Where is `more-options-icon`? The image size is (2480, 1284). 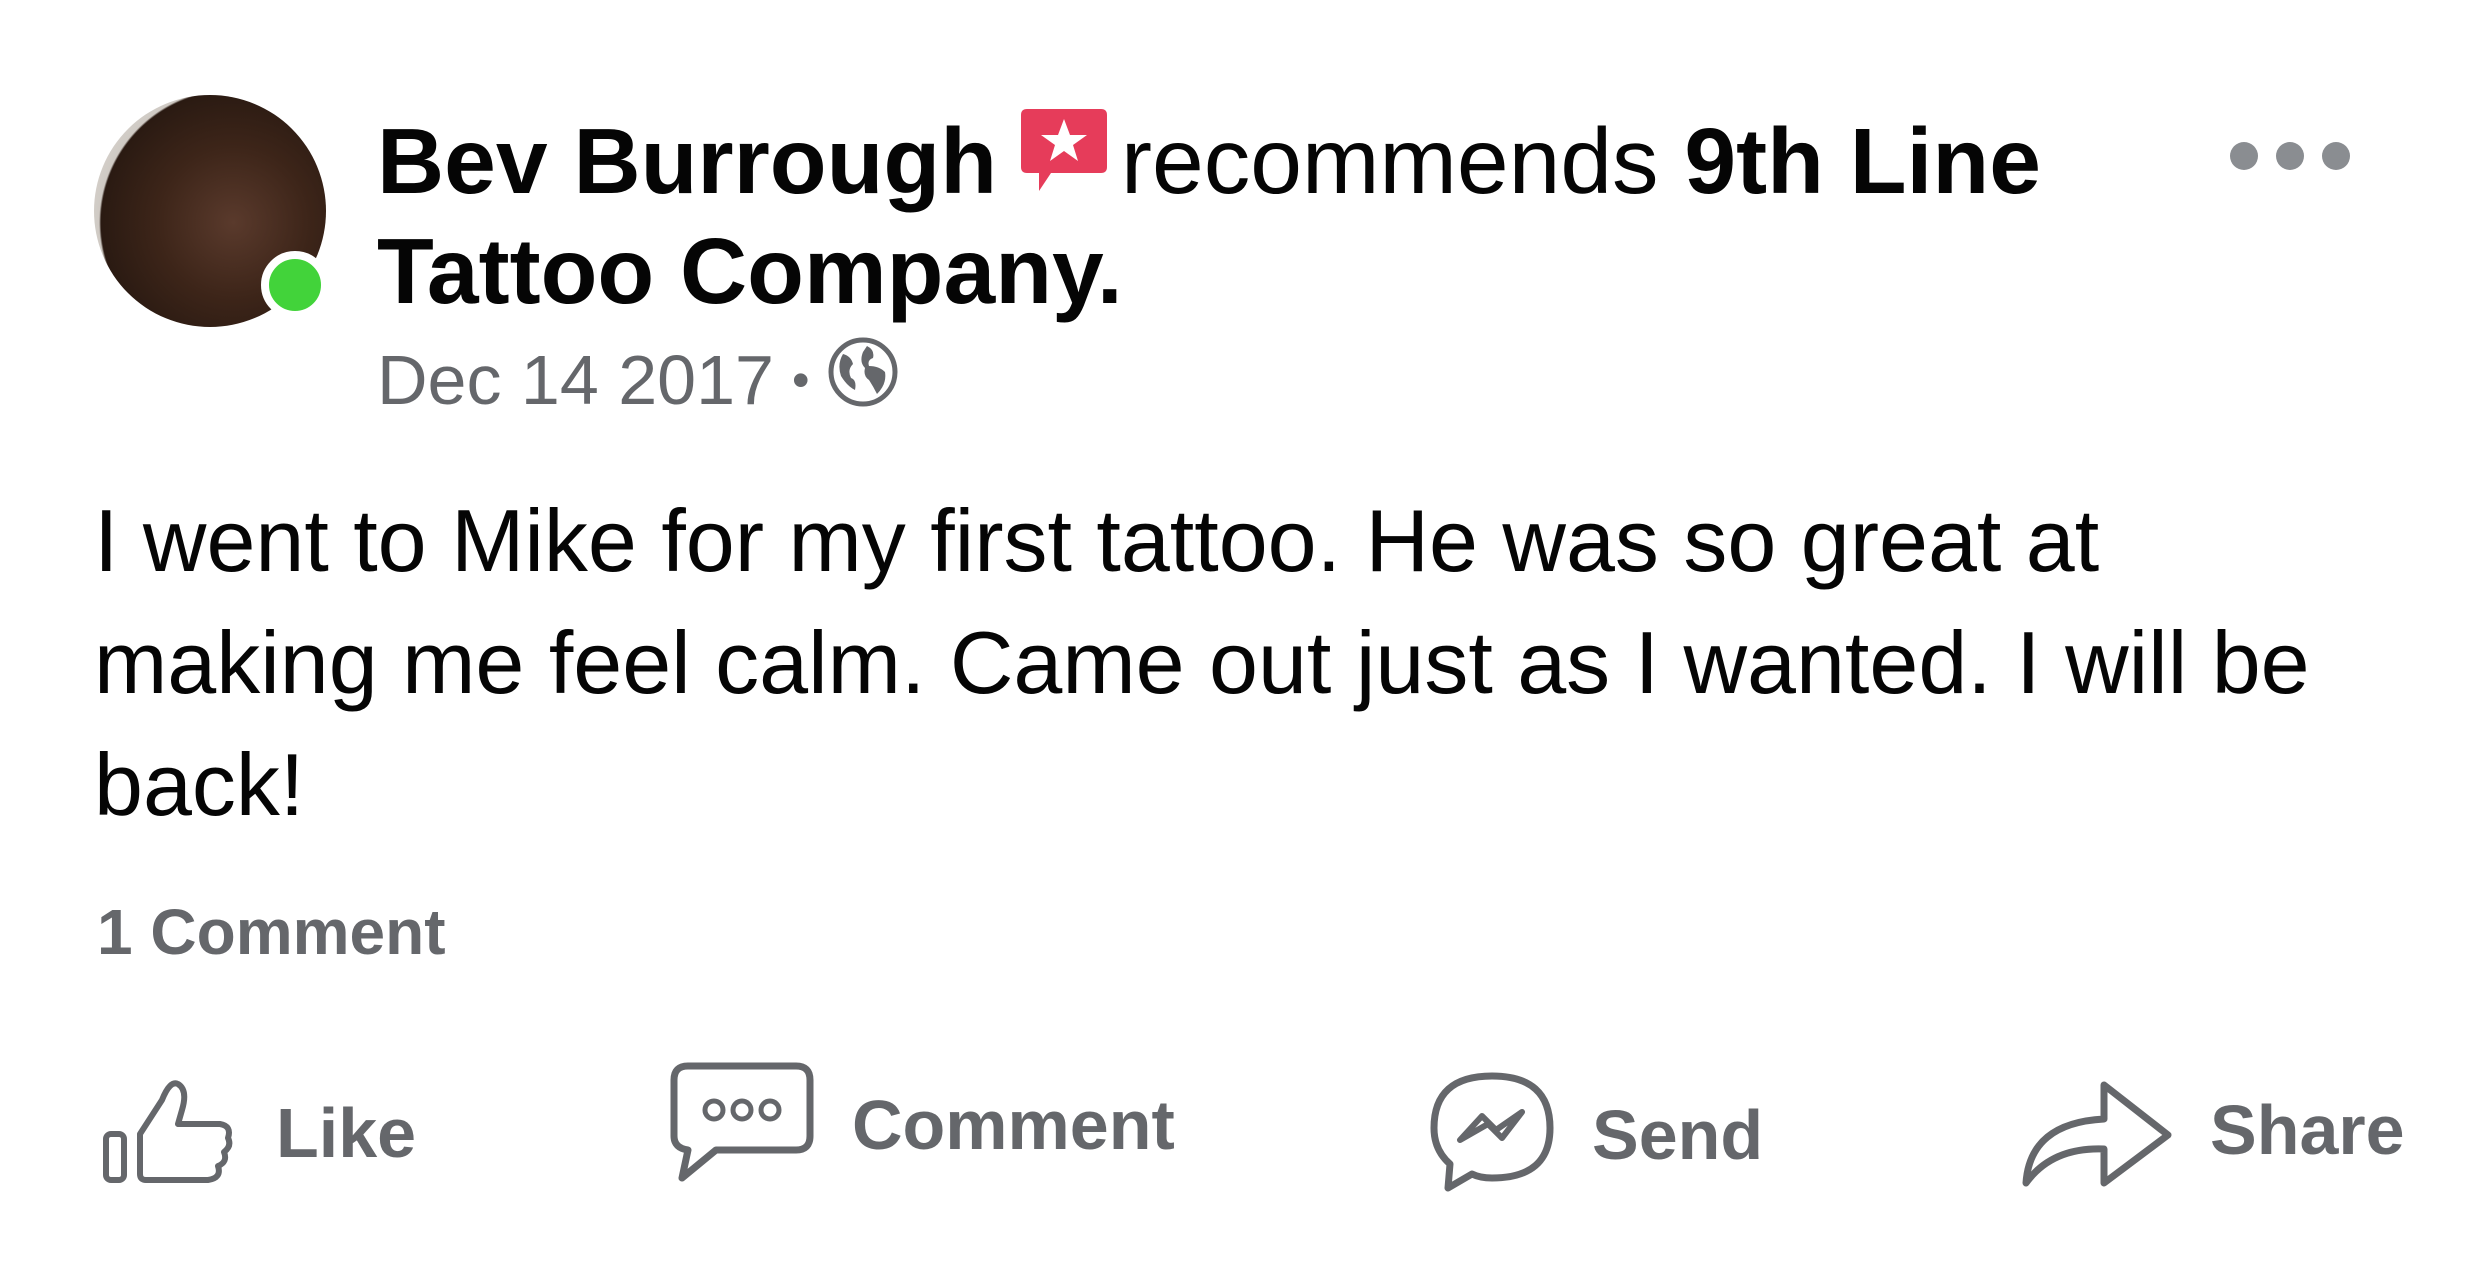
more-options-icon is located at coordinates (2290, 156).